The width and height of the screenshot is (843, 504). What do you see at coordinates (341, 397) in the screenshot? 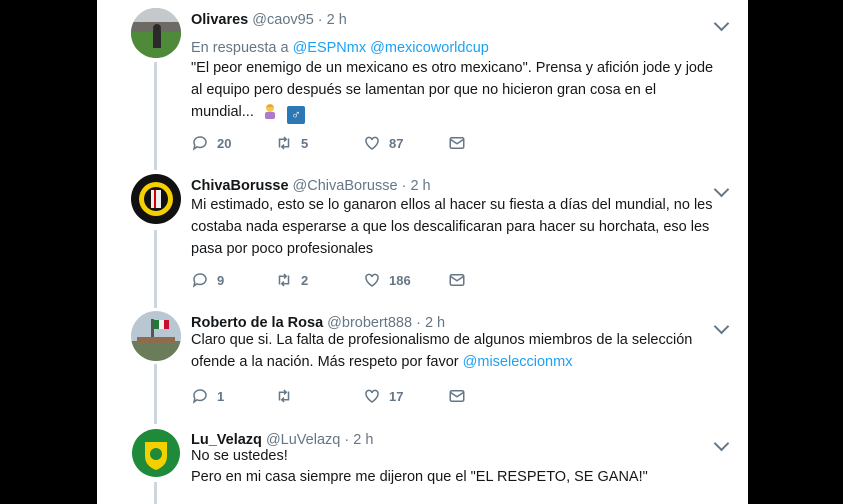
I see `tweet-actions: 1 17` at bounding box center [341, 397].